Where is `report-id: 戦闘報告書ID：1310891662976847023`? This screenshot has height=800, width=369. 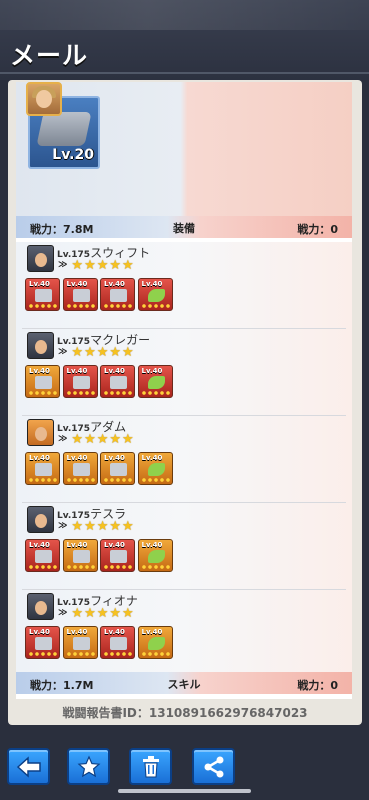 report-id: 戦闘報告書ID：1310891662976847023 is located at coordinates (185, 713).